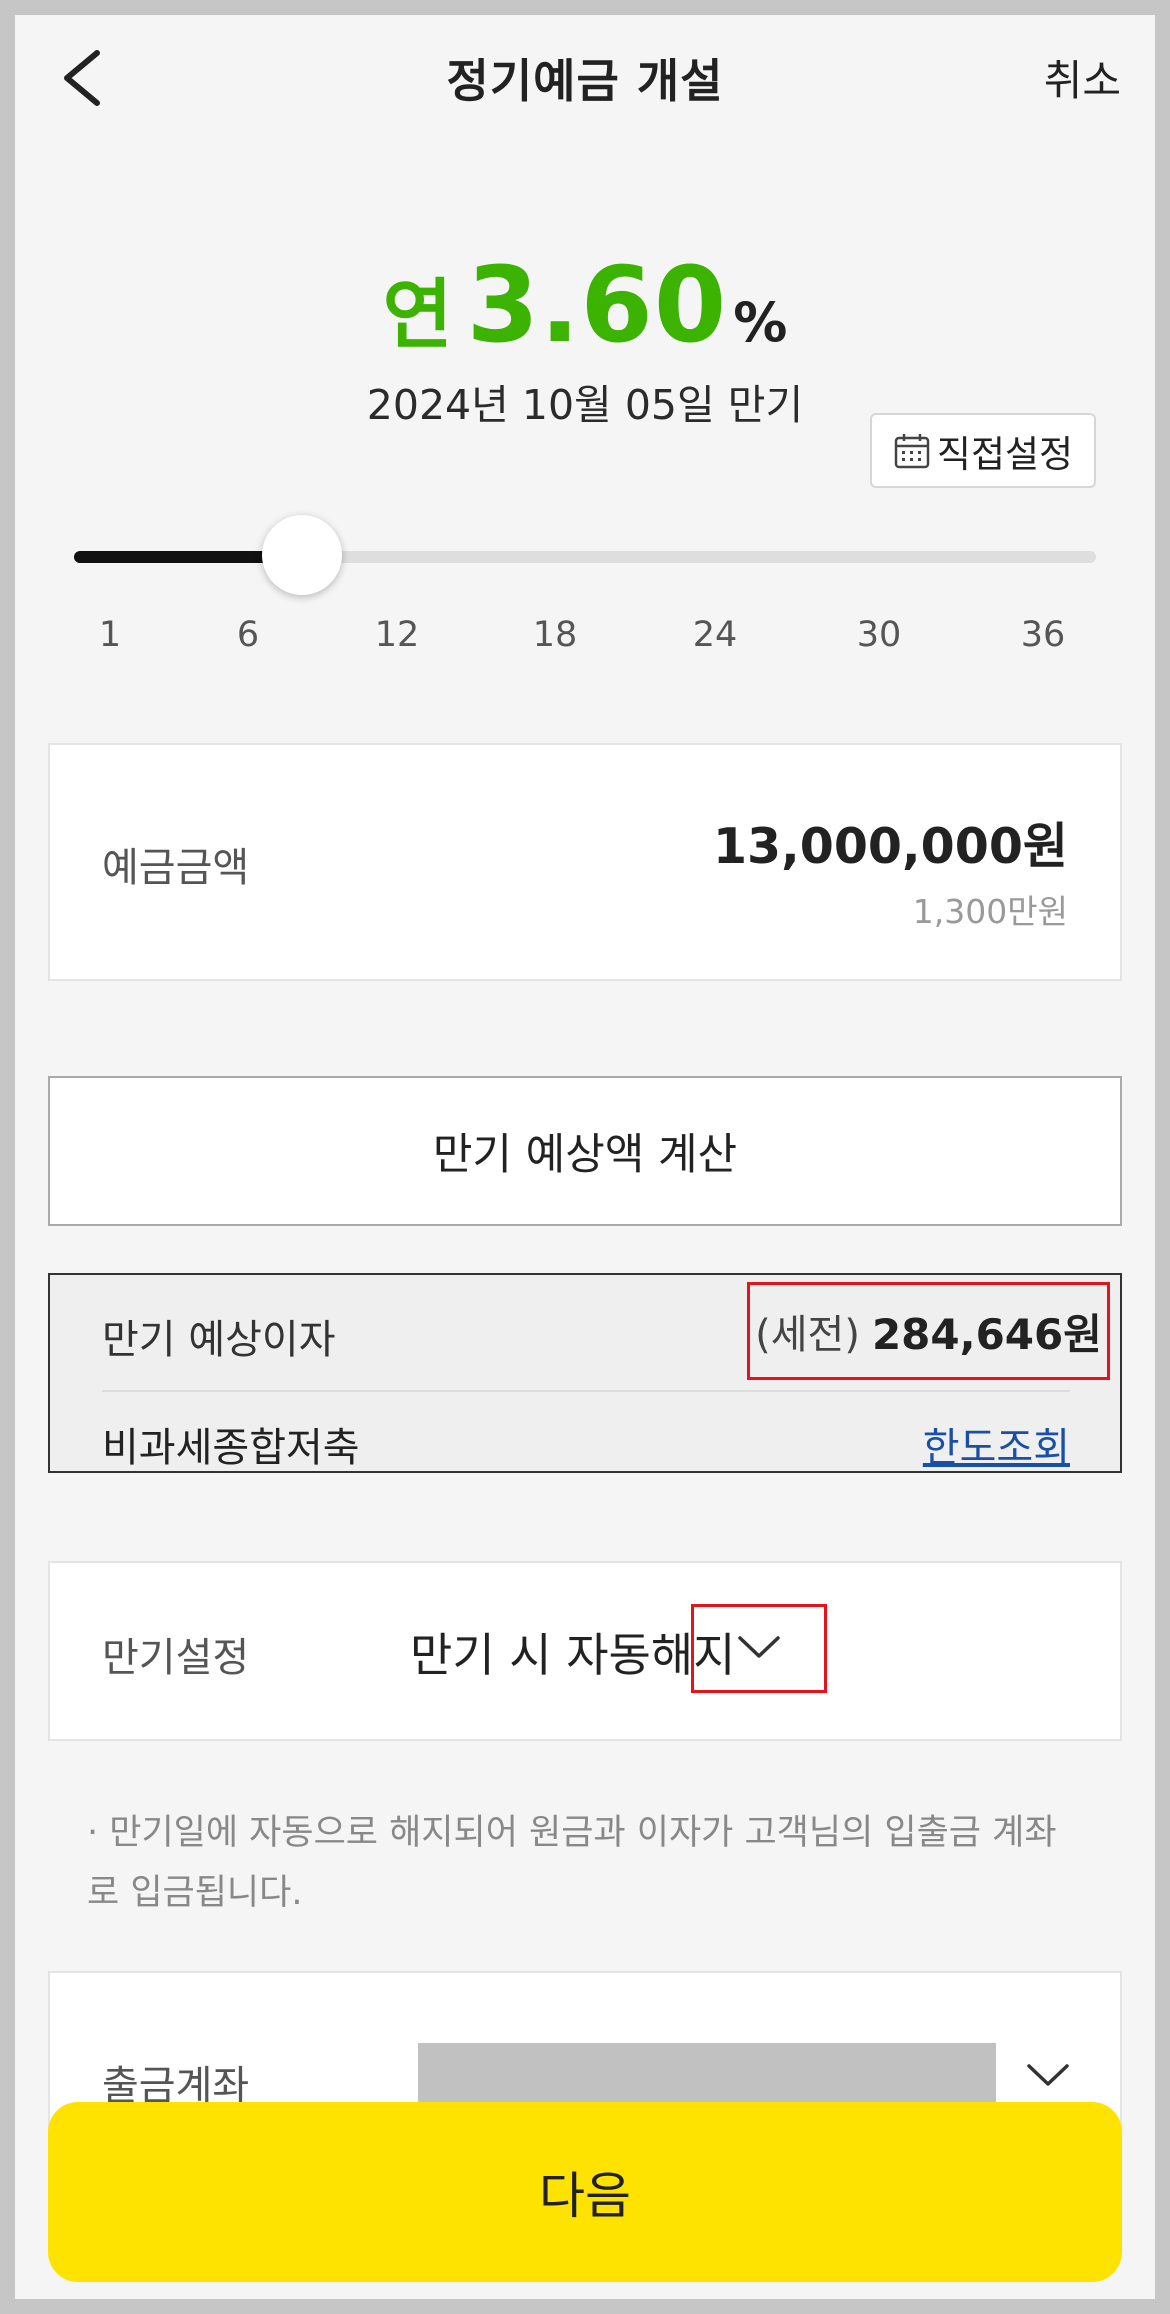 This screenshot has height=2314, width=1170. What do you see at coordinates (219, 1340) in the screenshot?
I see `expected-interest-label: 만기 예상이자` at bounding box center [219, 1340].